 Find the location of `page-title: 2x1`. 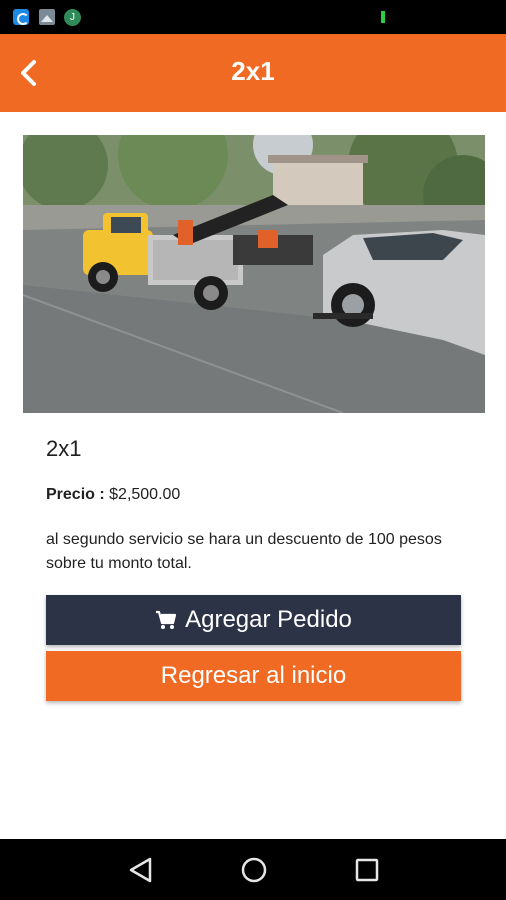

page-title: 2x1 is located at coordinates (253, 71).